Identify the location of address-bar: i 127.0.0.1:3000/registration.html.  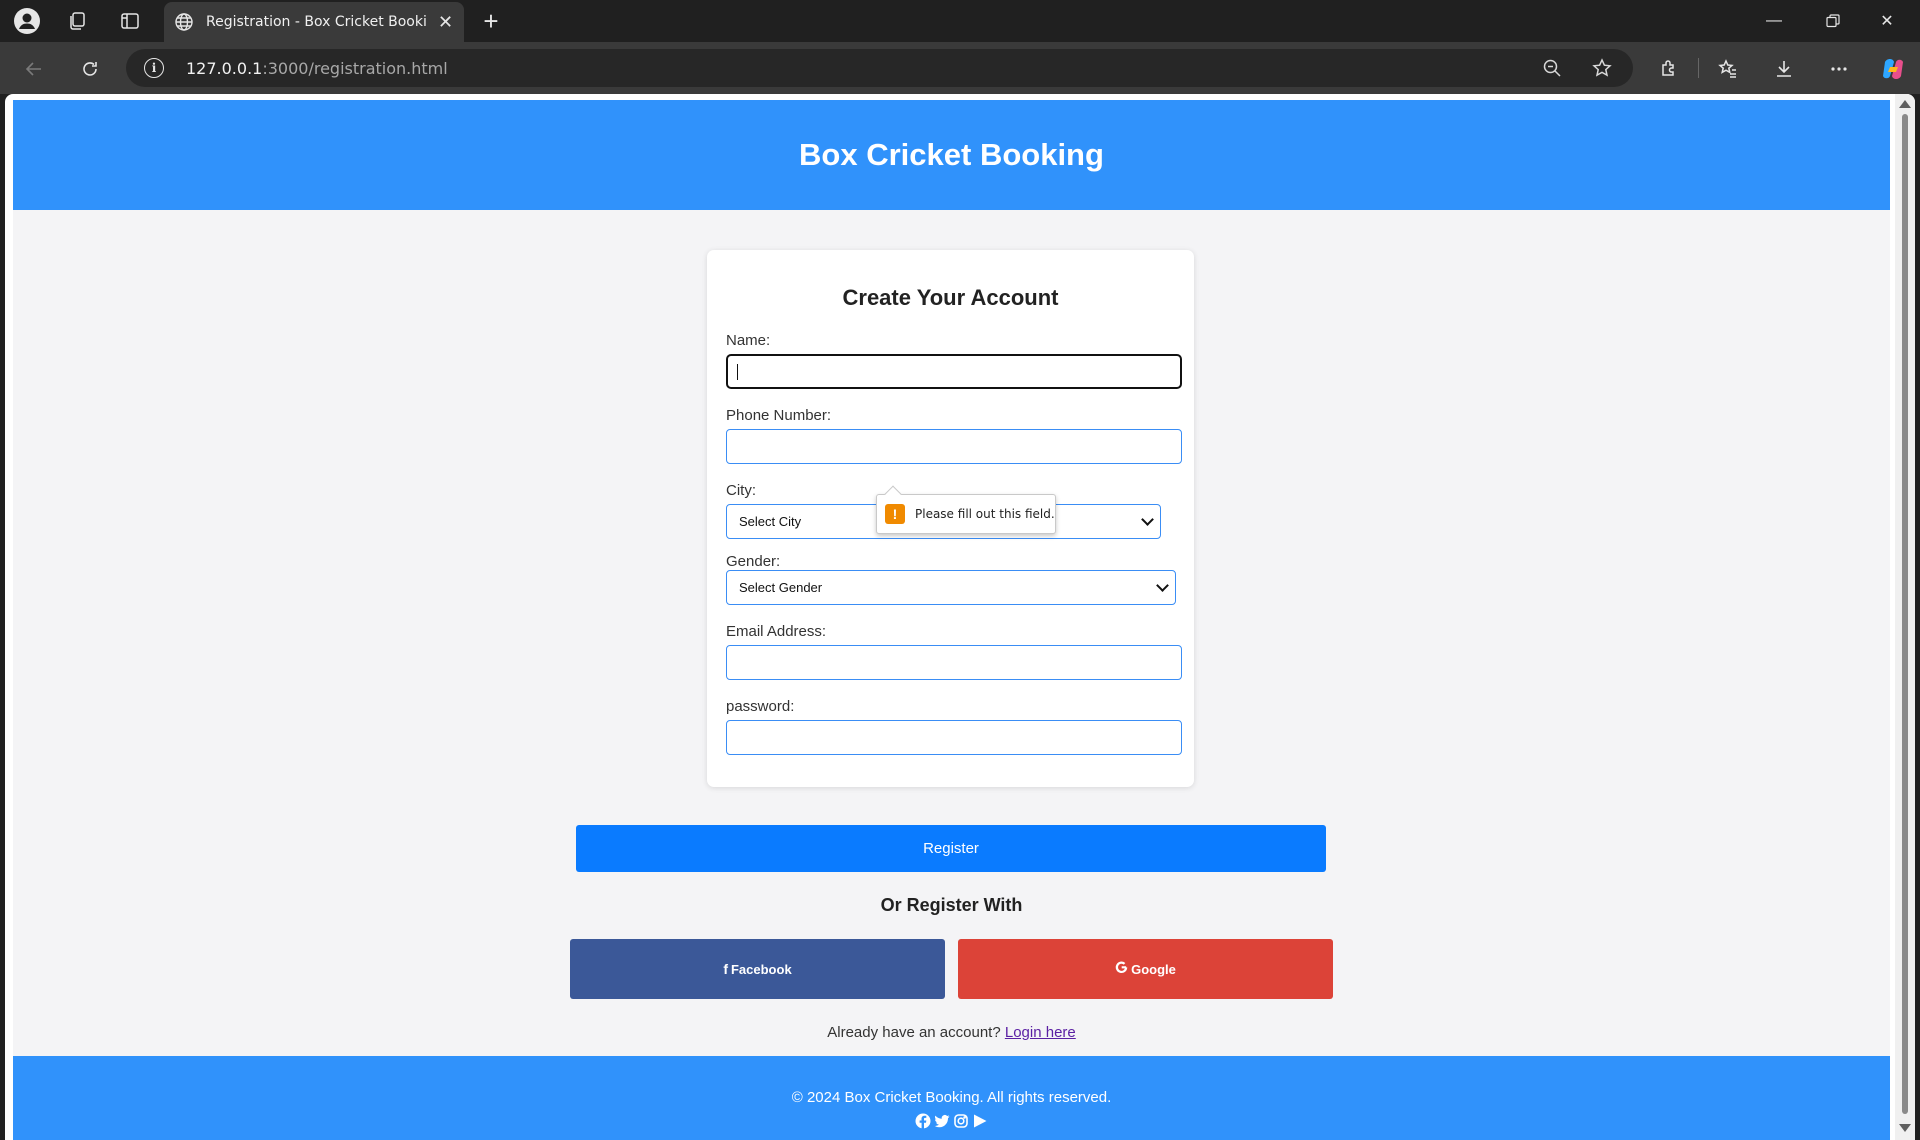
(879, 68).